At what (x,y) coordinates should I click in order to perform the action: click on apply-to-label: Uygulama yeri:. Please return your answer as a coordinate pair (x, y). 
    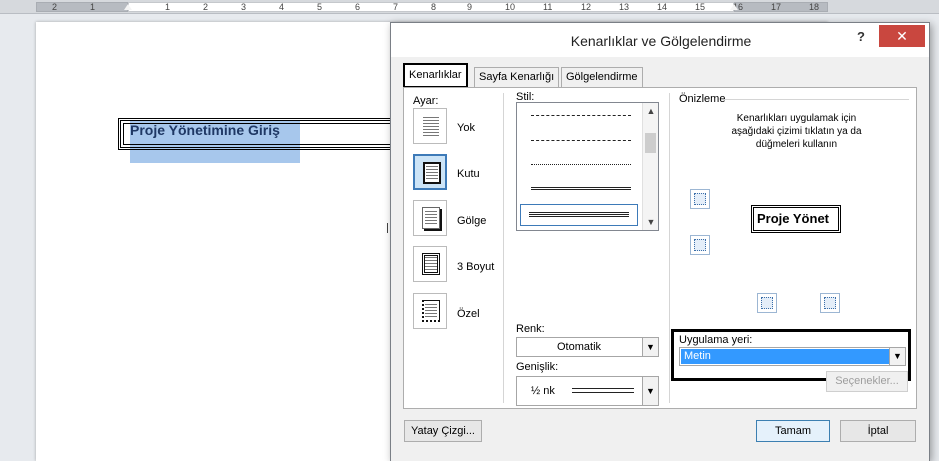
    Looking at the image, I should click on (716, 340).